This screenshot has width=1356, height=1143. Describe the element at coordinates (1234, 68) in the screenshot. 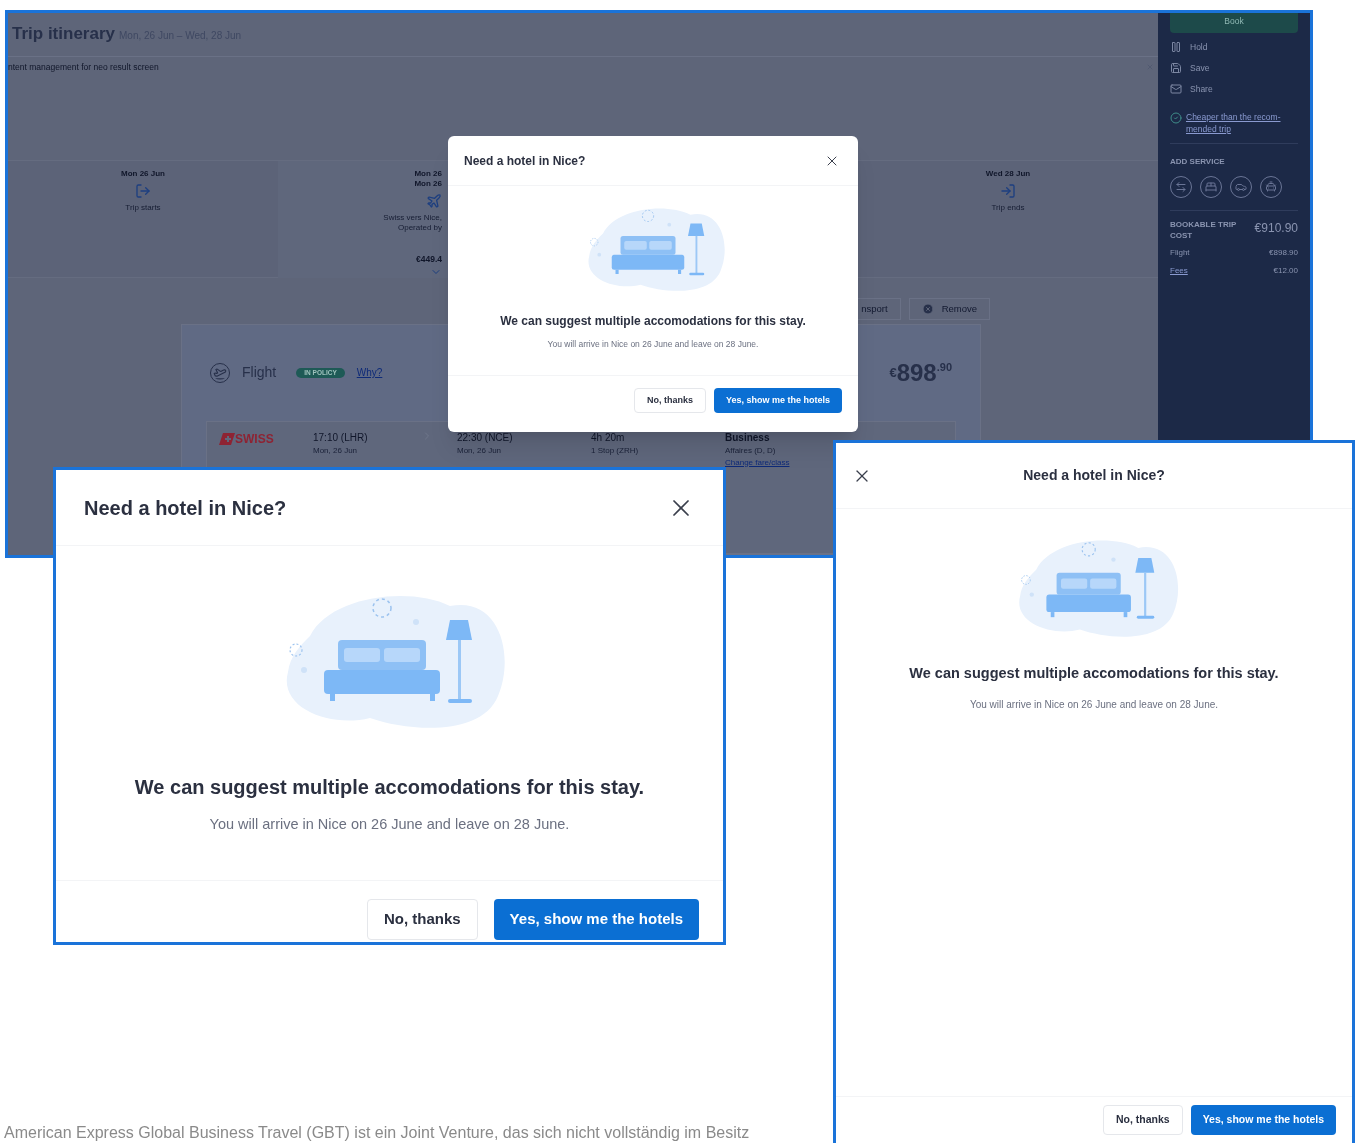

I see `sidebar-action: Save` at that location.